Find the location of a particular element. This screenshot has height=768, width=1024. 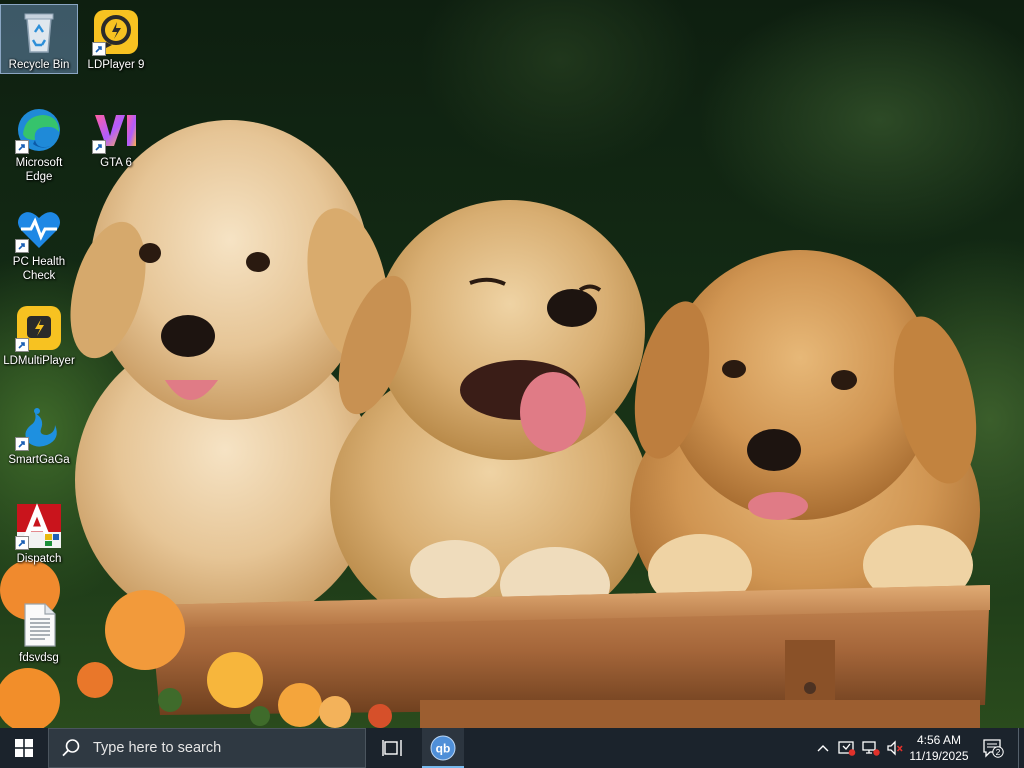

desktop-icon-ldmultiplayer: LDMultiPlayer is located at coordinates (39, 334).